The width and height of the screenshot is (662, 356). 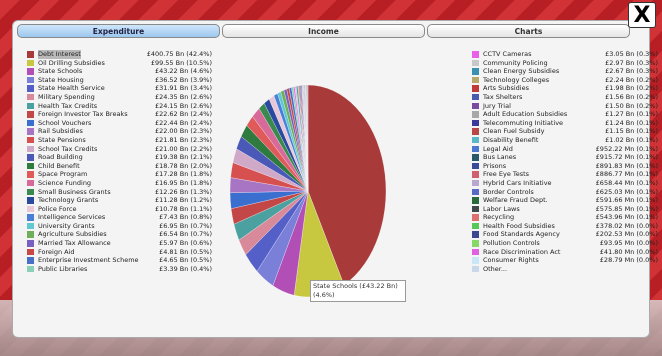 What do you see at coordinates (565, 80) in the screenshot?
I see `legend-row: Technology Colleges £2.24 Bn (0.2%)` at bounding box center [565, 80].